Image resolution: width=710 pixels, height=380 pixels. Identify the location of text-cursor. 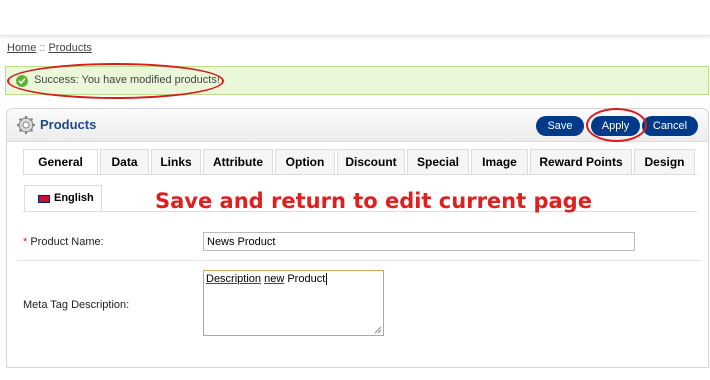
(327, 279).